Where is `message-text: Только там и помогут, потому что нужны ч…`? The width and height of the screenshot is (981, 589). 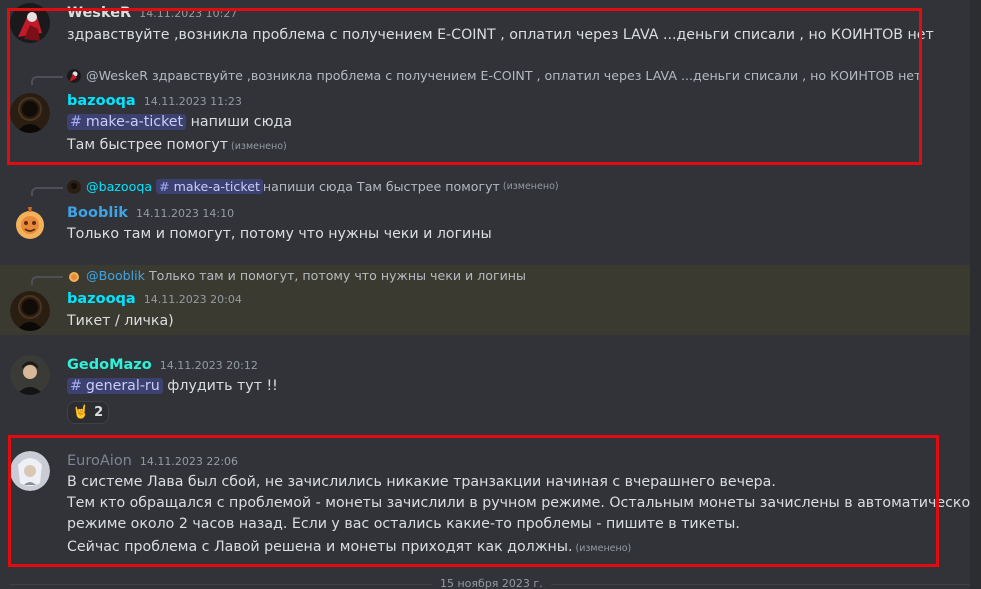
message-text: Только там и помогут, потому что нужны ч… is located at coordinates (279, 234).